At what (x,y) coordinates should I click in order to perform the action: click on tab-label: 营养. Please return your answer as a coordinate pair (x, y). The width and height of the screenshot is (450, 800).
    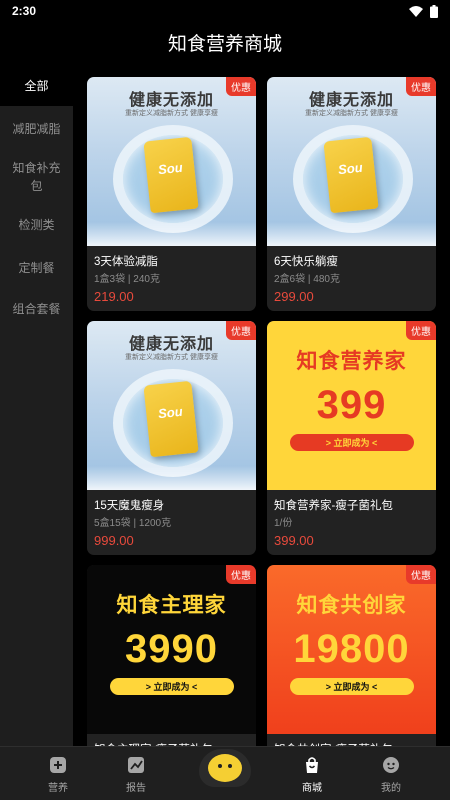
    Looking at the image, I should click on (58, 788).